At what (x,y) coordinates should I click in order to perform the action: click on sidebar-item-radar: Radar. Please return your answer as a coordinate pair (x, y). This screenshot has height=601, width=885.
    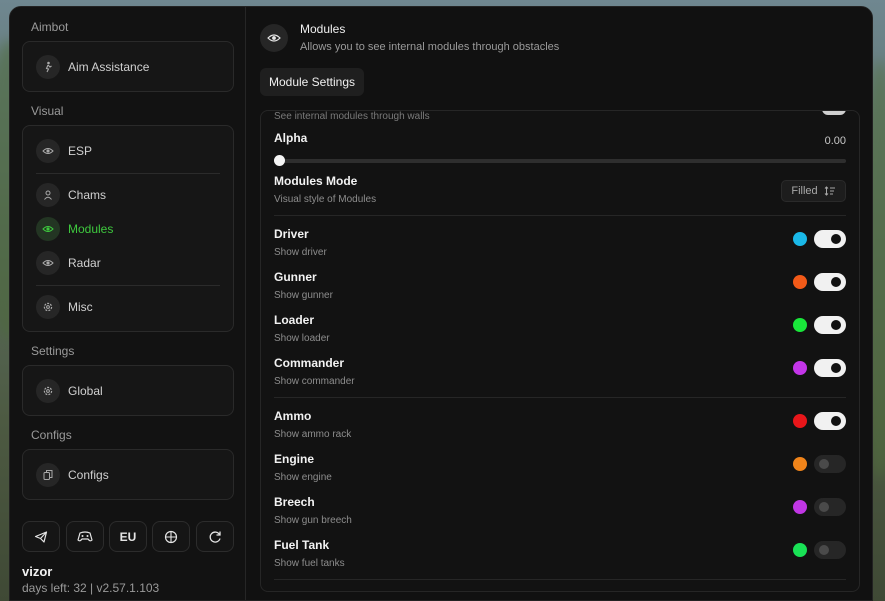
    Looking at the image, I should click on (128, 263).